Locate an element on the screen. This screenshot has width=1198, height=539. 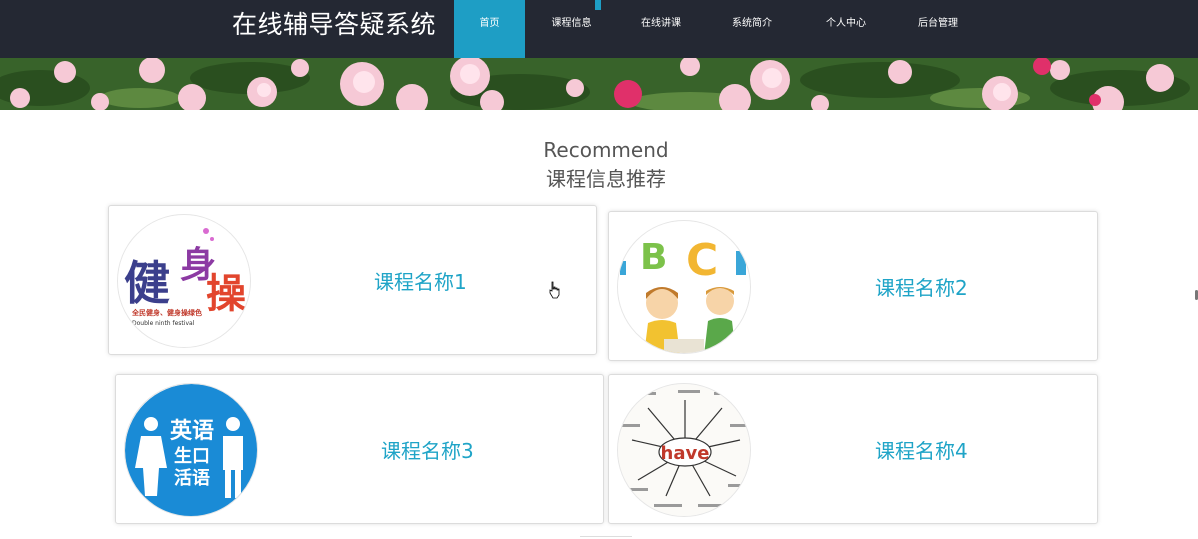
course-image-abc-kids: B C is located at coordinates (684, 287).